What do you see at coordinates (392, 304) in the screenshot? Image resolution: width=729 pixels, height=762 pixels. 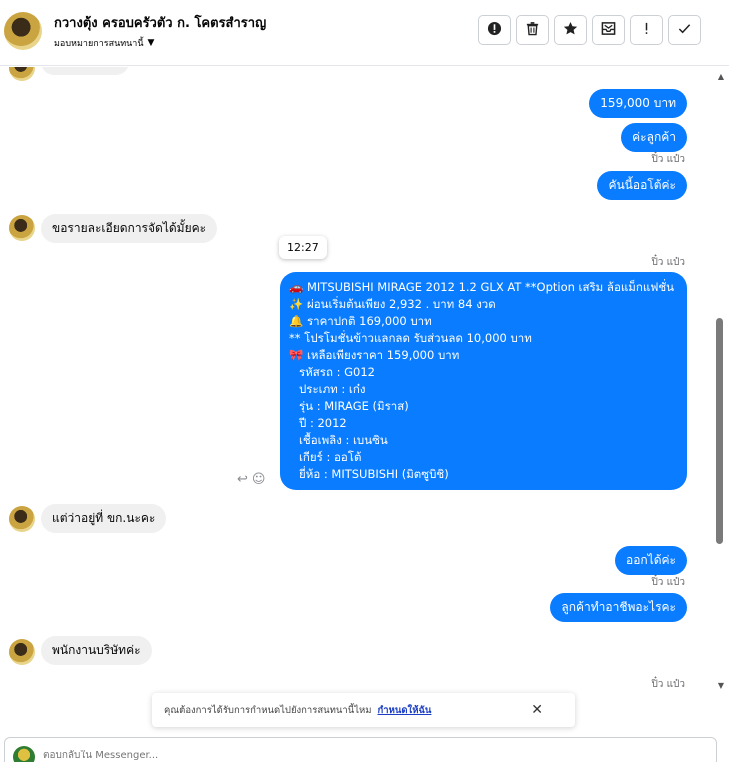 I see `listing-line: ✨ ผ่อนเริ่มต้นเพียง 2,932 . บาท 84 งวด` at bounding box center [392, 304].